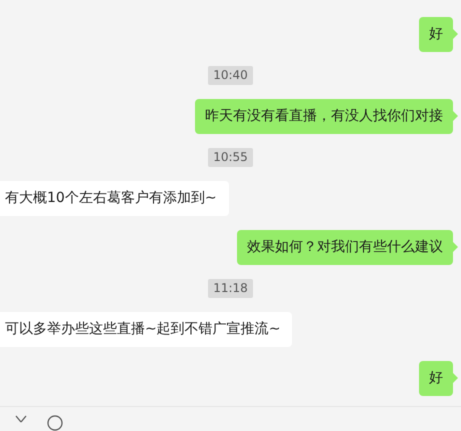 This screenshot has width=461, height=431. What do you see at coordinates (230, 75) in the screenshot?
I see `timestamp: 10:40` at bounding box center [230, 75].